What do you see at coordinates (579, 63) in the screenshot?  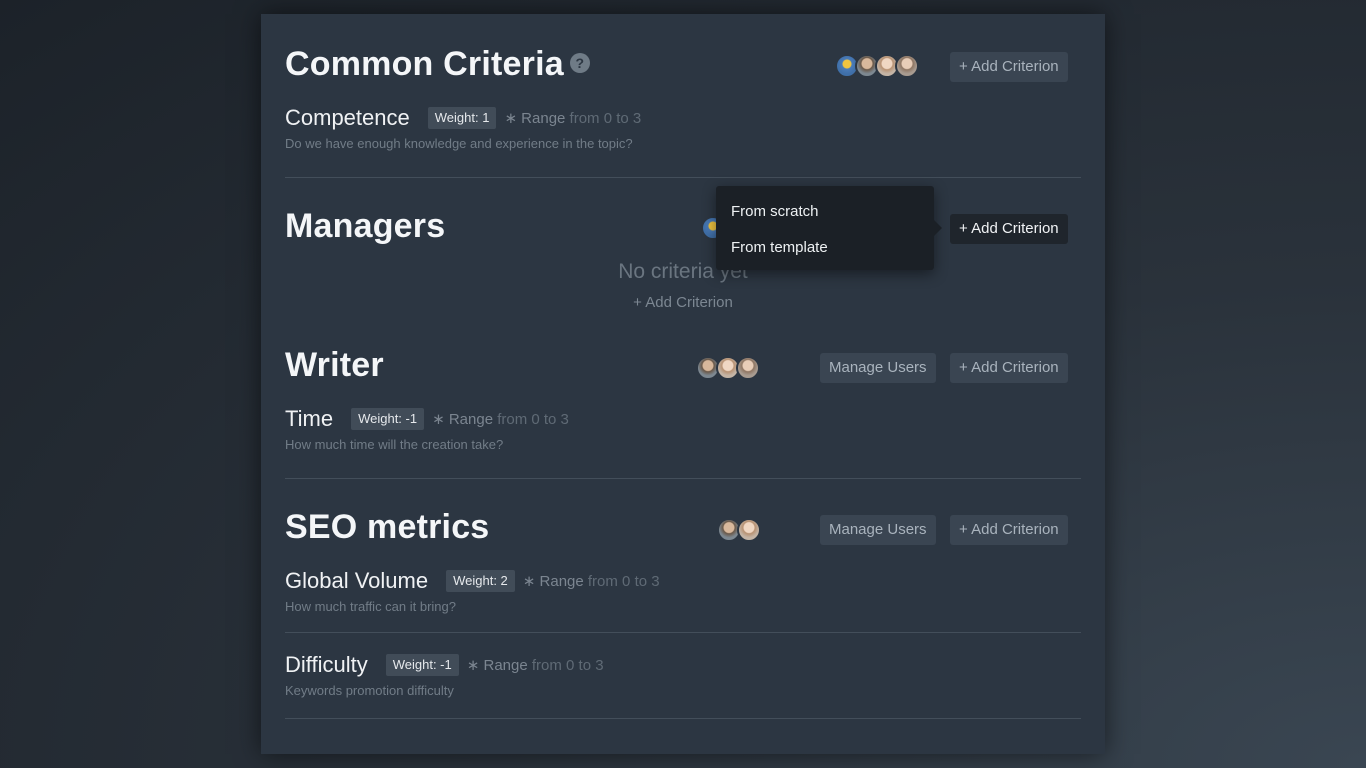 I see `help-icon: ?` at bounding box center [579, 63].